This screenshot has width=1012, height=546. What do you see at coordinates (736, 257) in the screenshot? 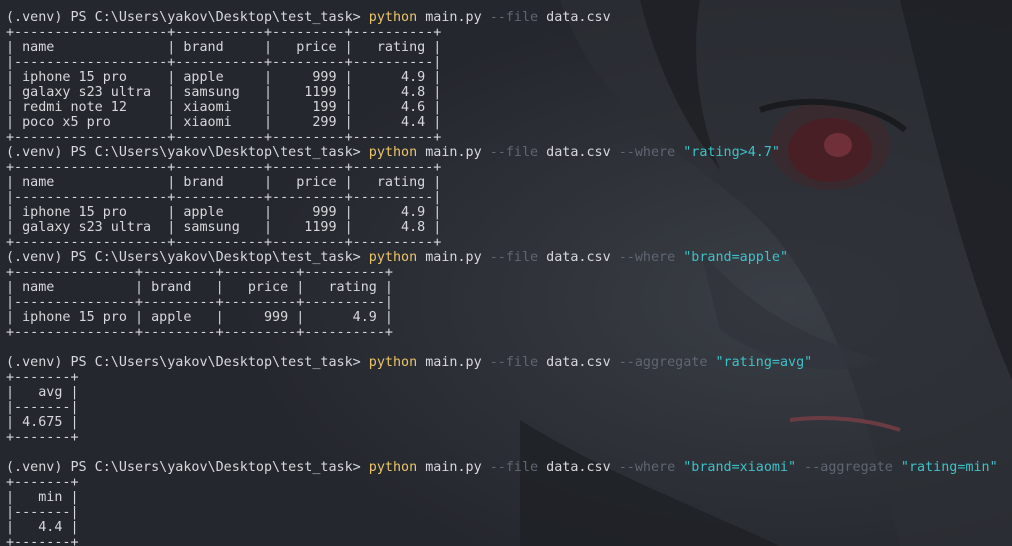
I see `command-string-arg: "brand=apple"` at bounding box center [736, 257].